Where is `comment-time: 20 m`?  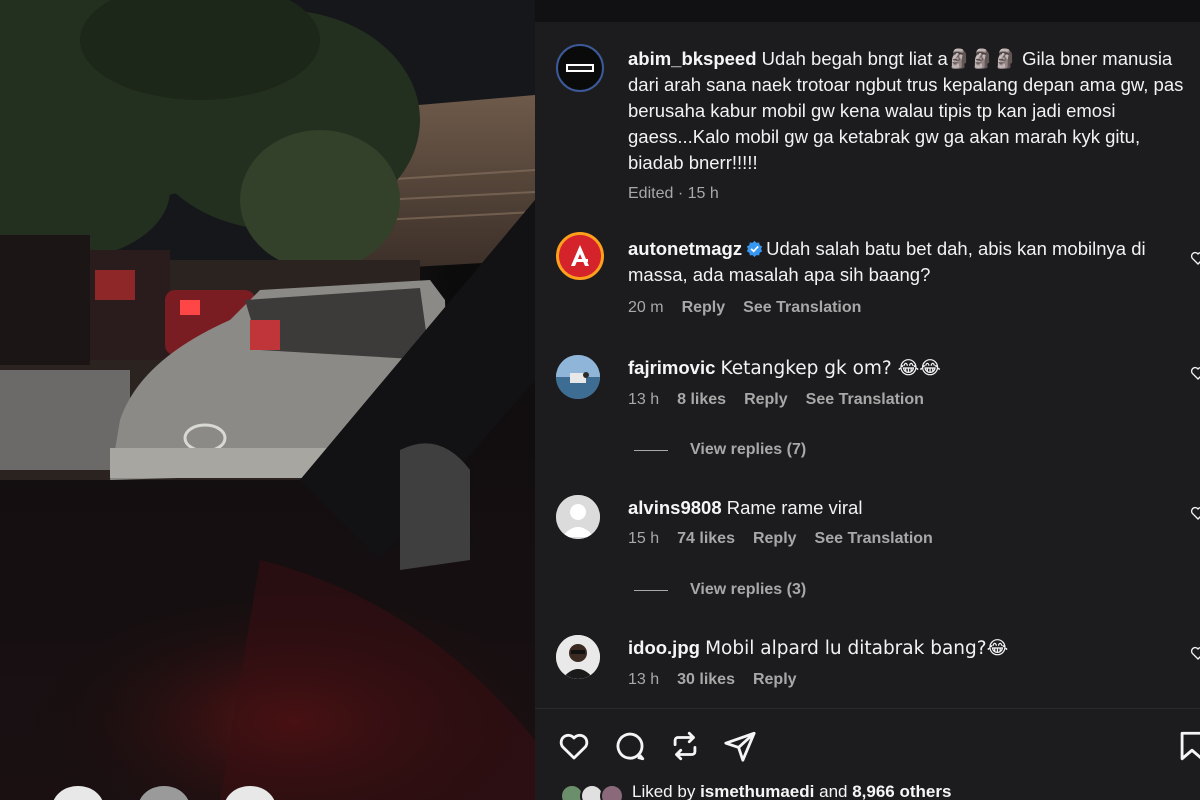
comment-time: 20 m is located at coordinates (646, 307).